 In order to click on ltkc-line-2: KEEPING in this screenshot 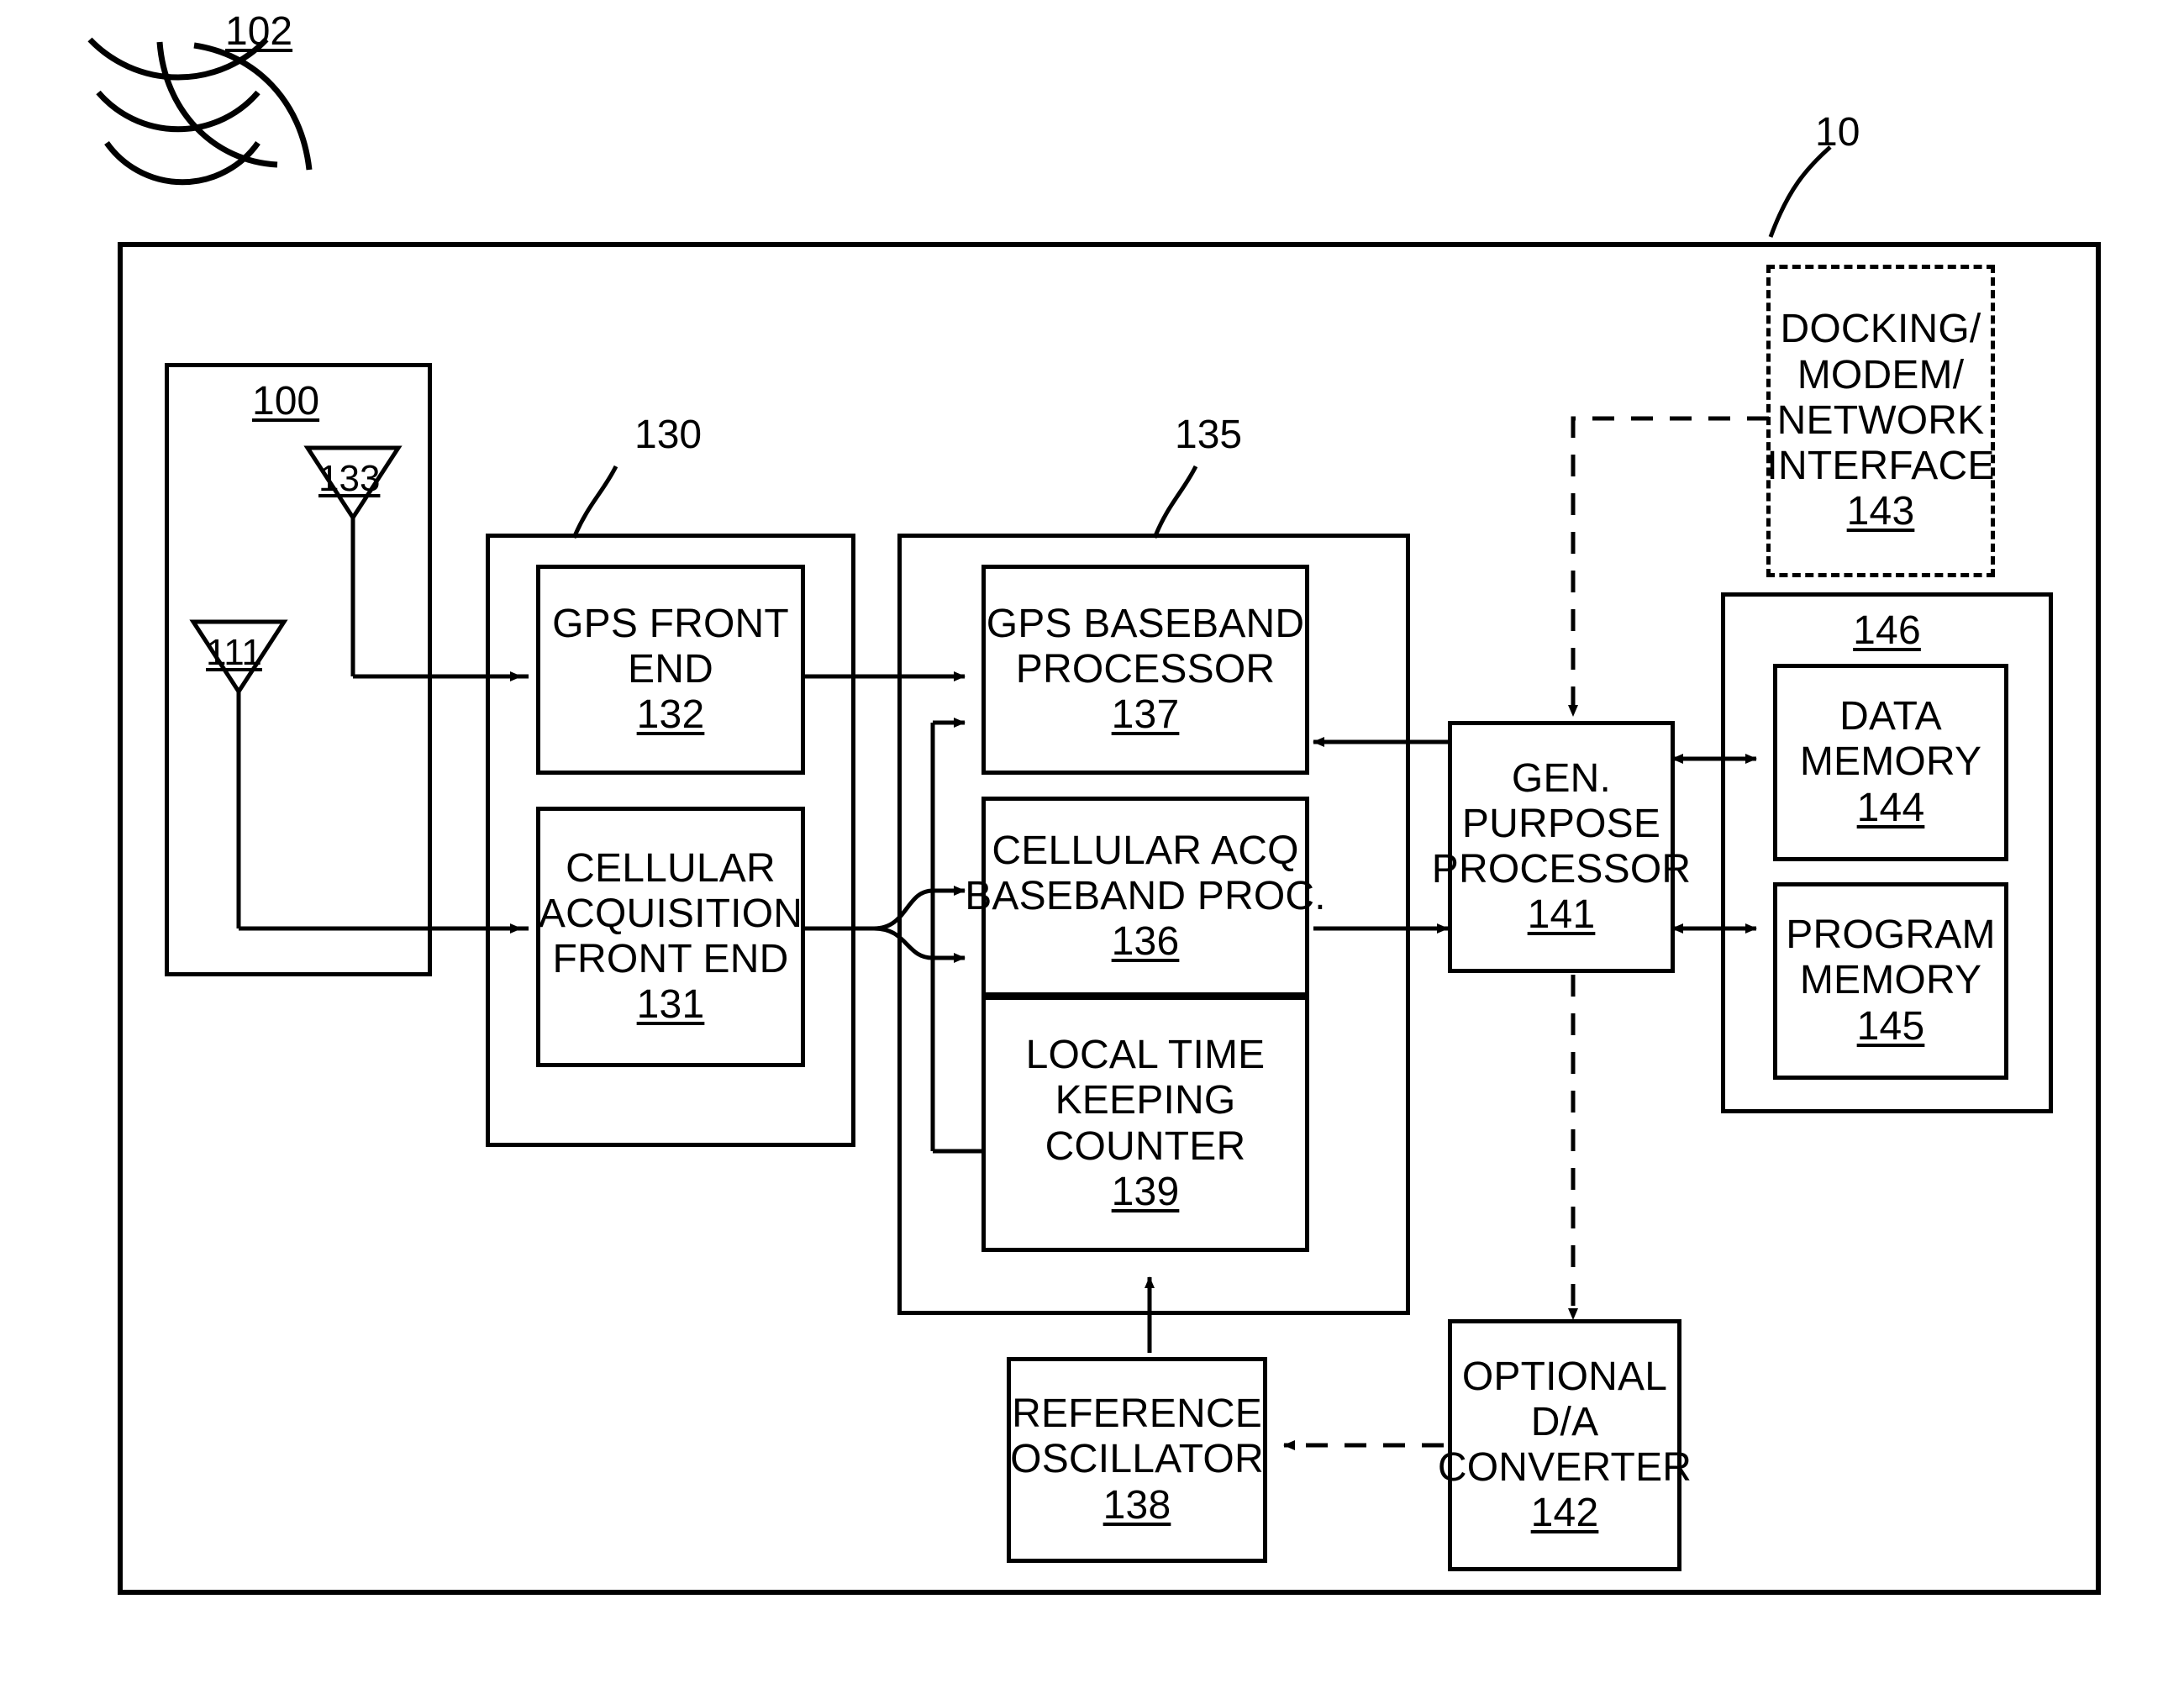, I will do `click(1146, 1101)`.